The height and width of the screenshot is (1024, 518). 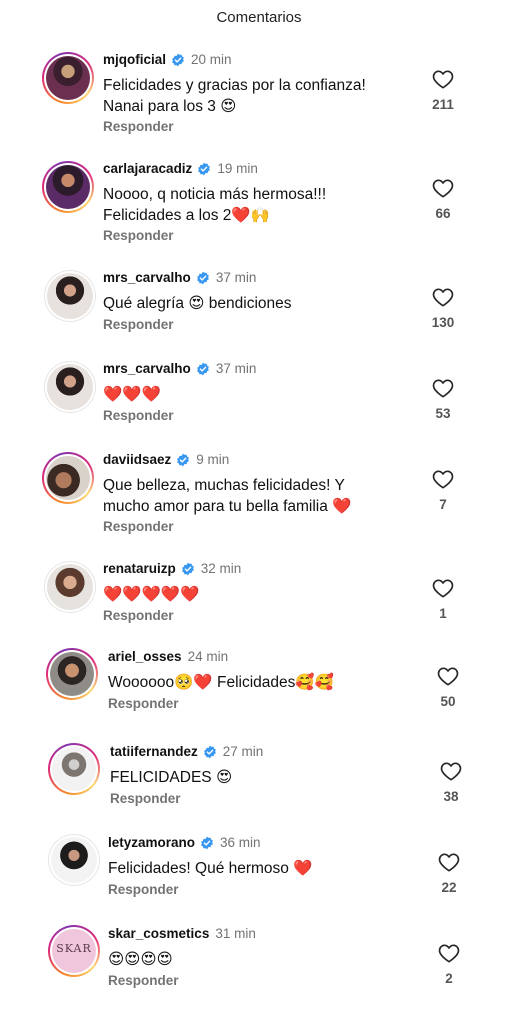 I want to click on comment-time: 24 min, so click(x=208, y=656).